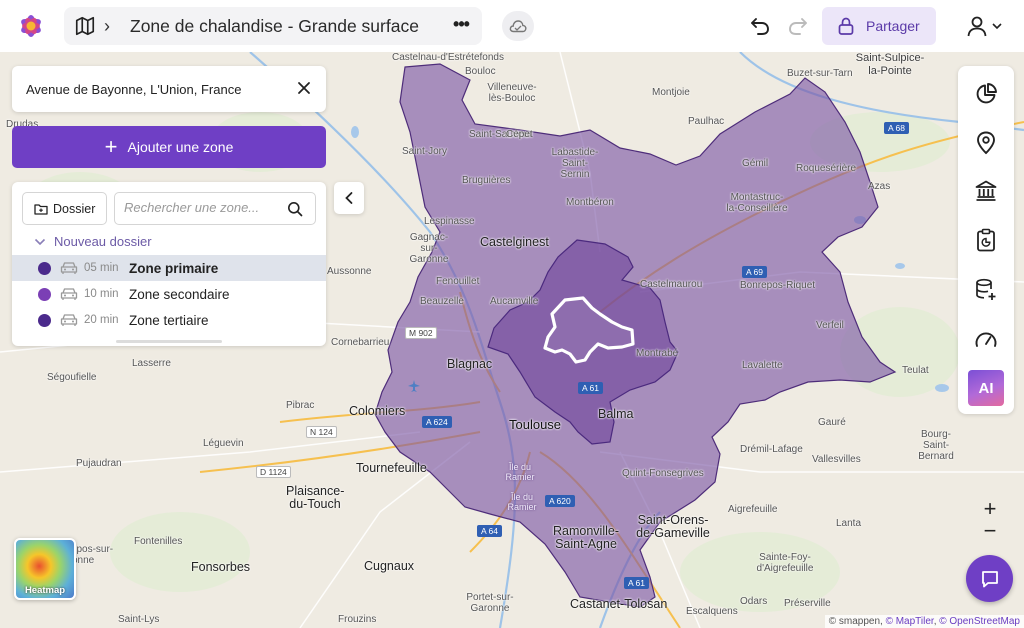 This screenshot has width=1024, height=628. I want to click on cloud-icon, so click(518, 26).